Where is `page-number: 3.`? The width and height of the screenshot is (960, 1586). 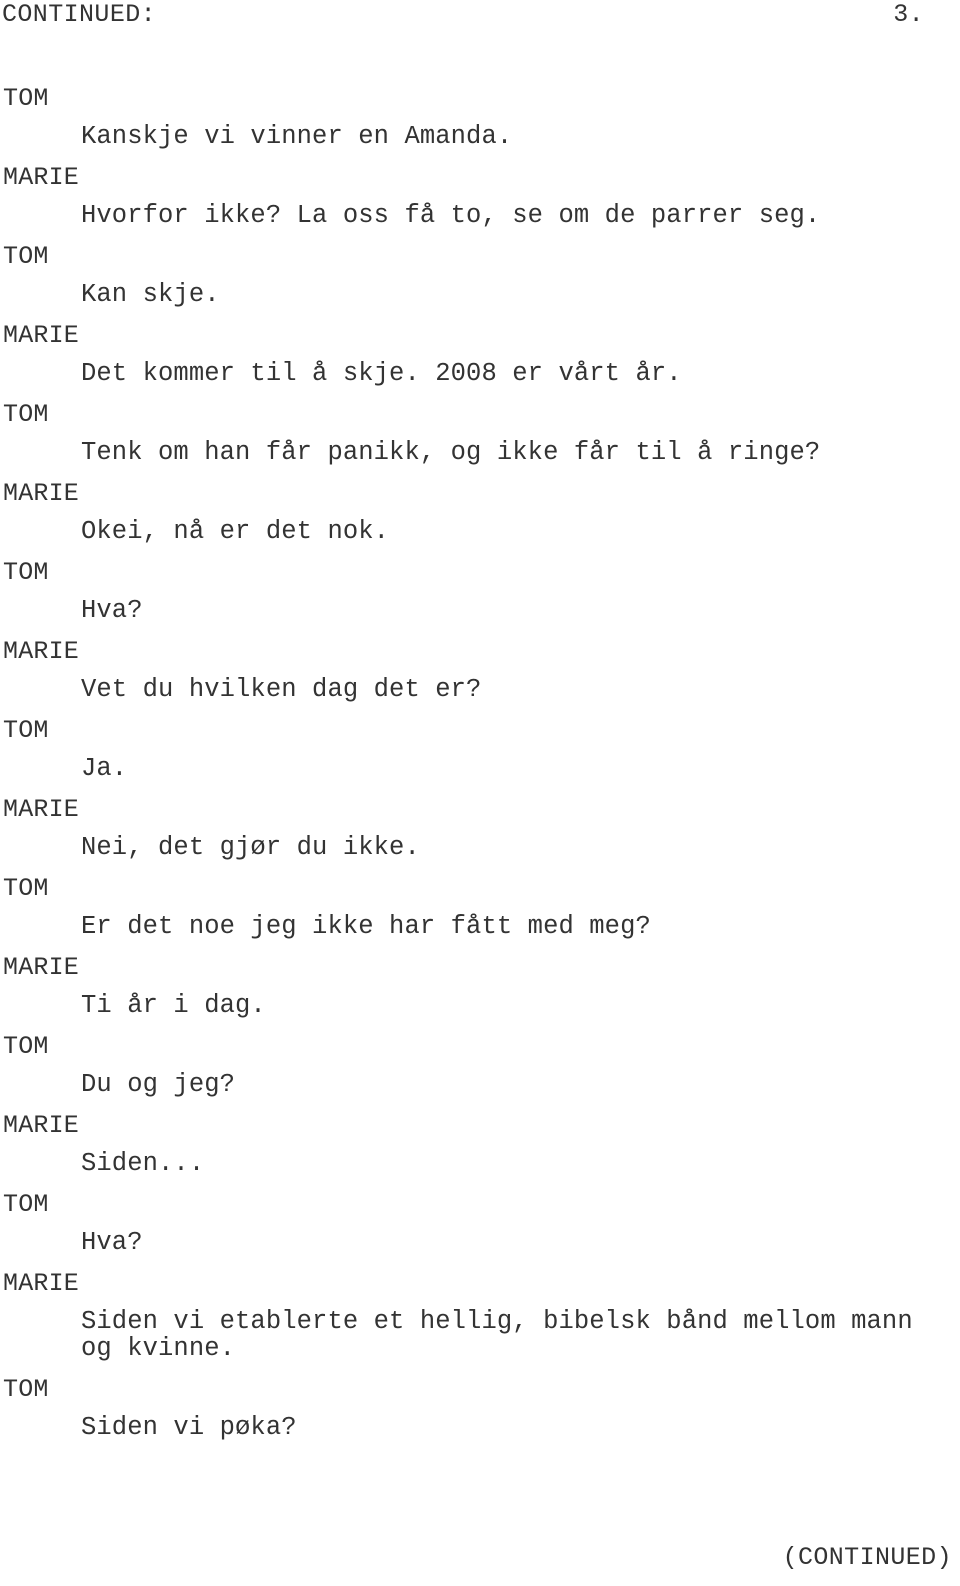 page-number: 3. is located at coordinates (908, 14).